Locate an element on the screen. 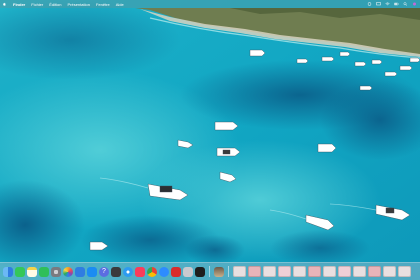 This screenshot has height=280, width=420. mail-icon is located at coordinates (80, 271).